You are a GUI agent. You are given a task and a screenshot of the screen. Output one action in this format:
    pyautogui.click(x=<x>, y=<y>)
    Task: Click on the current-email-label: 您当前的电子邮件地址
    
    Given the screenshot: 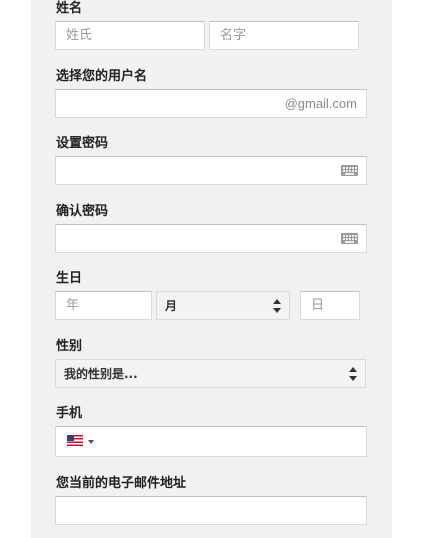 What is the action you would take?
    pyautogui.click(x=121, y=483)
    